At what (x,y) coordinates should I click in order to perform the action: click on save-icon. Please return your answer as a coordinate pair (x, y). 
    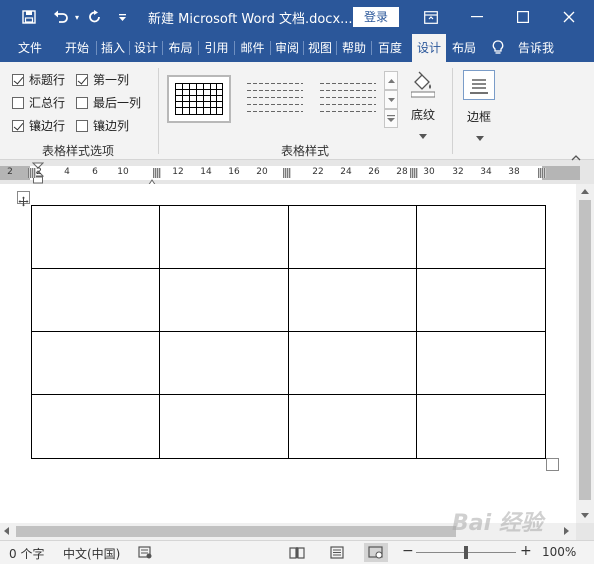
    Looking at the image, I should click on (29, 17).